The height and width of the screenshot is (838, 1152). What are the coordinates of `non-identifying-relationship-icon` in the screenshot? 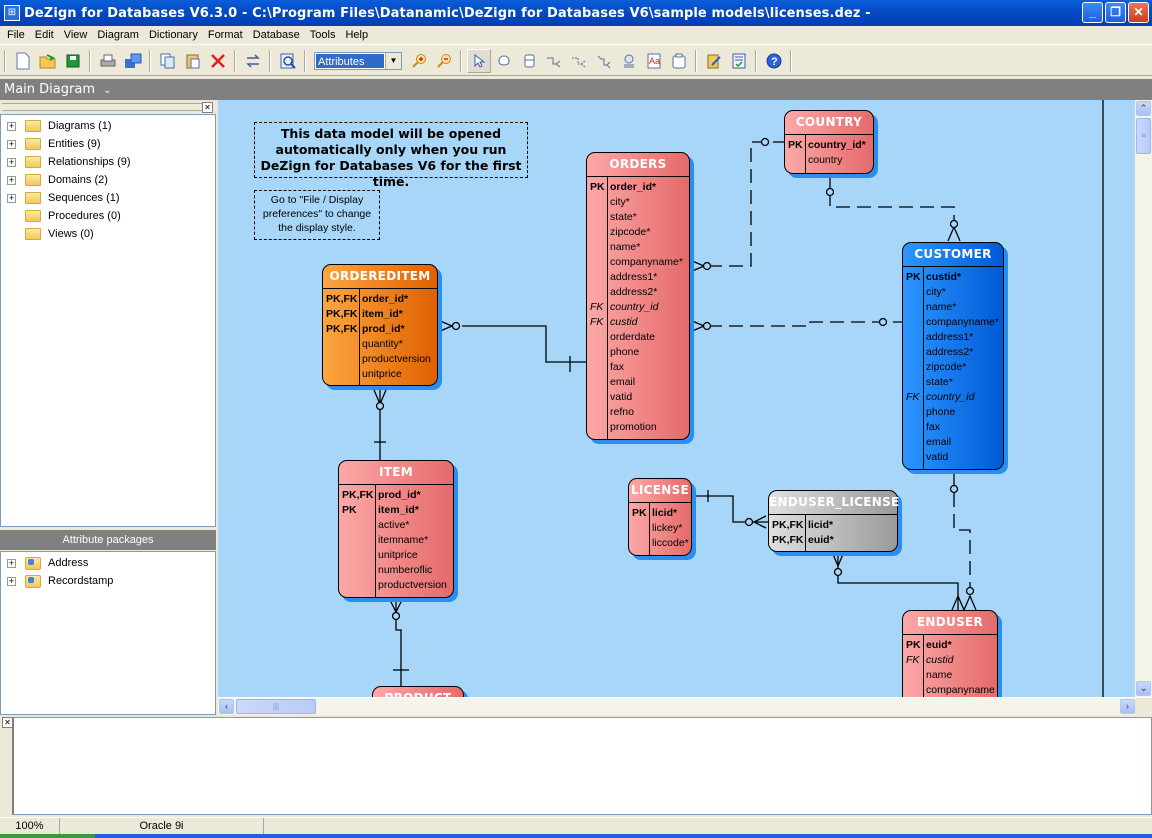 It's located at (579, 61).